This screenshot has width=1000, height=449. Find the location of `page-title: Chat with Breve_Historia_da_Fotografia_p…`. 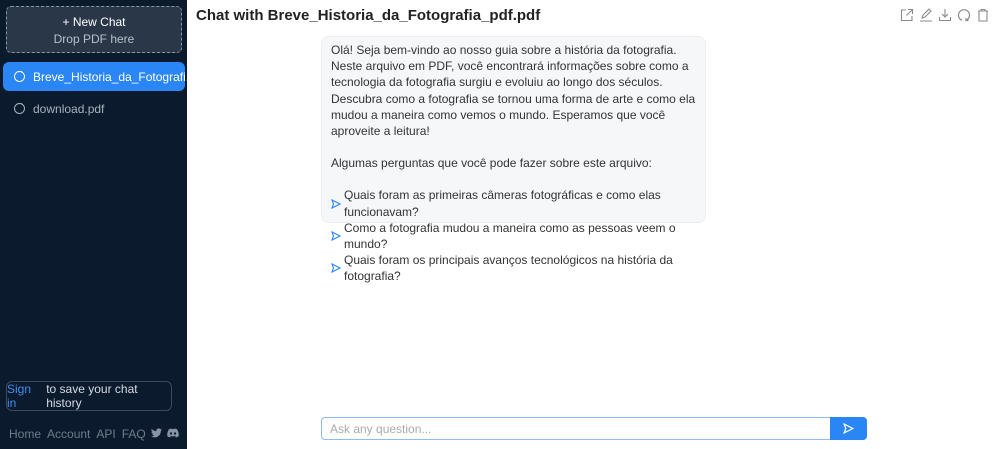

page-title: Chat with Breve_Historia_da_Fotografia_p… is located at coordinates (368, 15).